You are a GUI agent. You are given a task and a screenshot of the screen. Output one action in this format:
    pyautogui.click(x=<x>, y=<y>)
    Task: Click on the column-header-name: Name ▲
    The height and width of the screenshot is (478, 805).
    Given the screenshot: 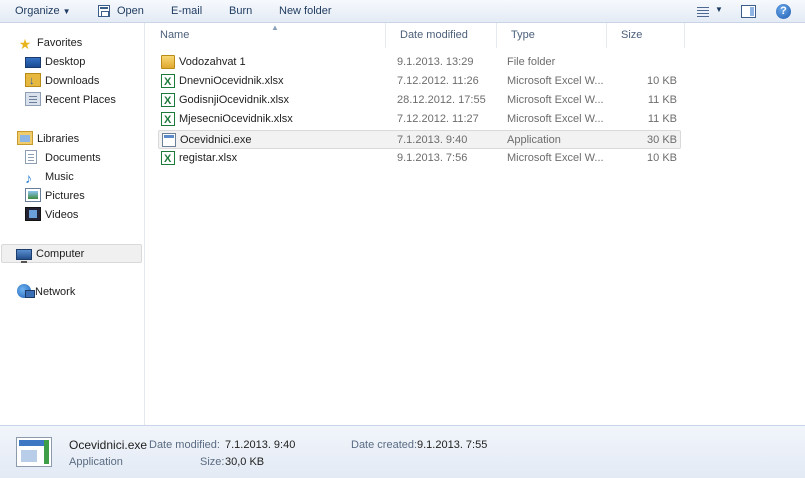 What is the action you would take?
    pyautogui.click(x=266, y=35)
    